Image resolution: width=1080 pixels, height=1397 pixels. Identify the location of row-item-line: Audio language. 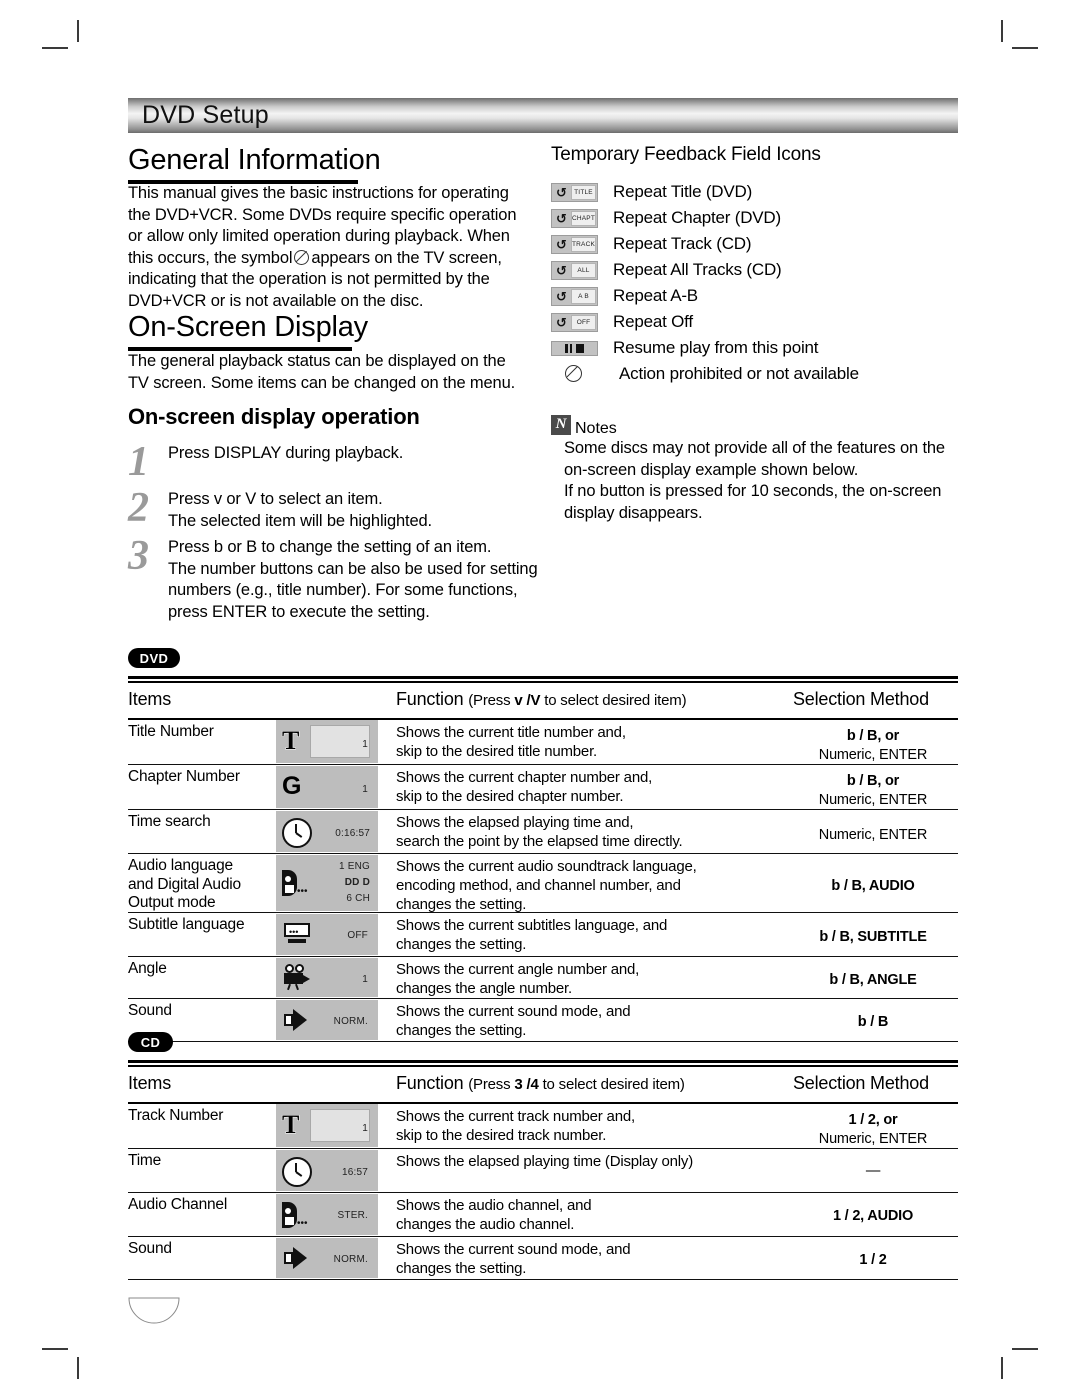
(180, 865).